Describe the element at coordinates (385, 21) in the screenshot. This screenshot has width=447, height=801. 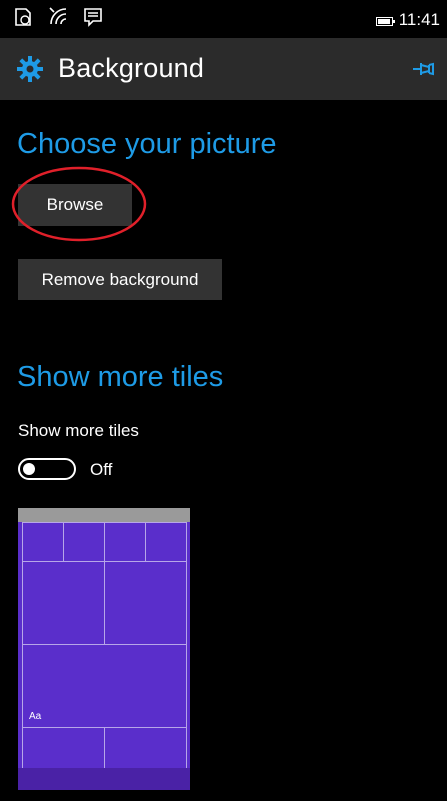
I see `battery-icon` at that location.